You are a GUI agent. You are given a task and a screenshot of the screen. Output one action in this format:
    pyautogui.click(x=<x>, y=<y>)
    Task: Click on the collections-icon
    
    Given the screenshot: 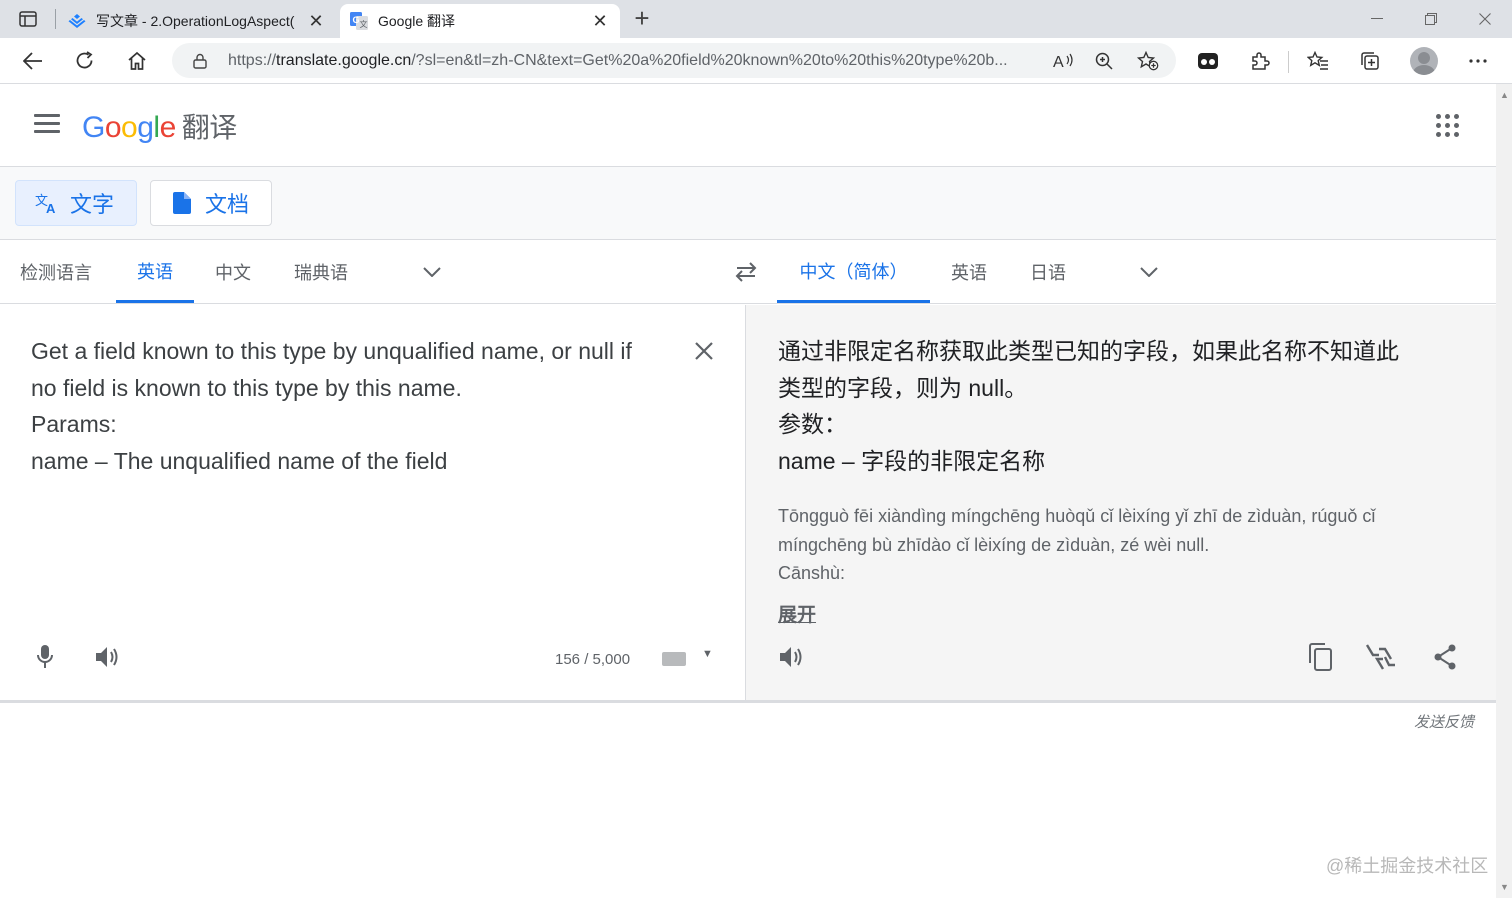 What is the action you would take?
    pyautogui.click(x=1370, y=61)
    